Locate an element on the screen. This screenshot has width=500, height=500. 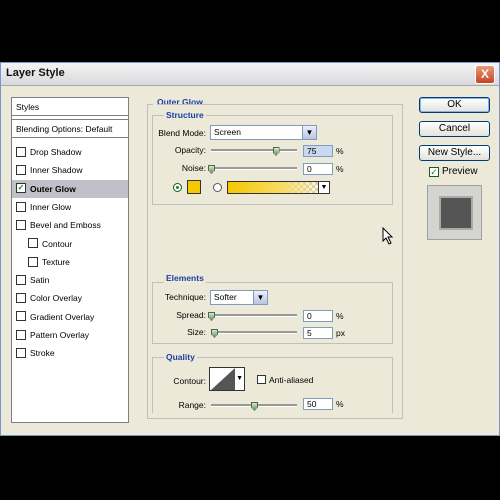
preview-label: Preview is located at coordinates (460, 171).